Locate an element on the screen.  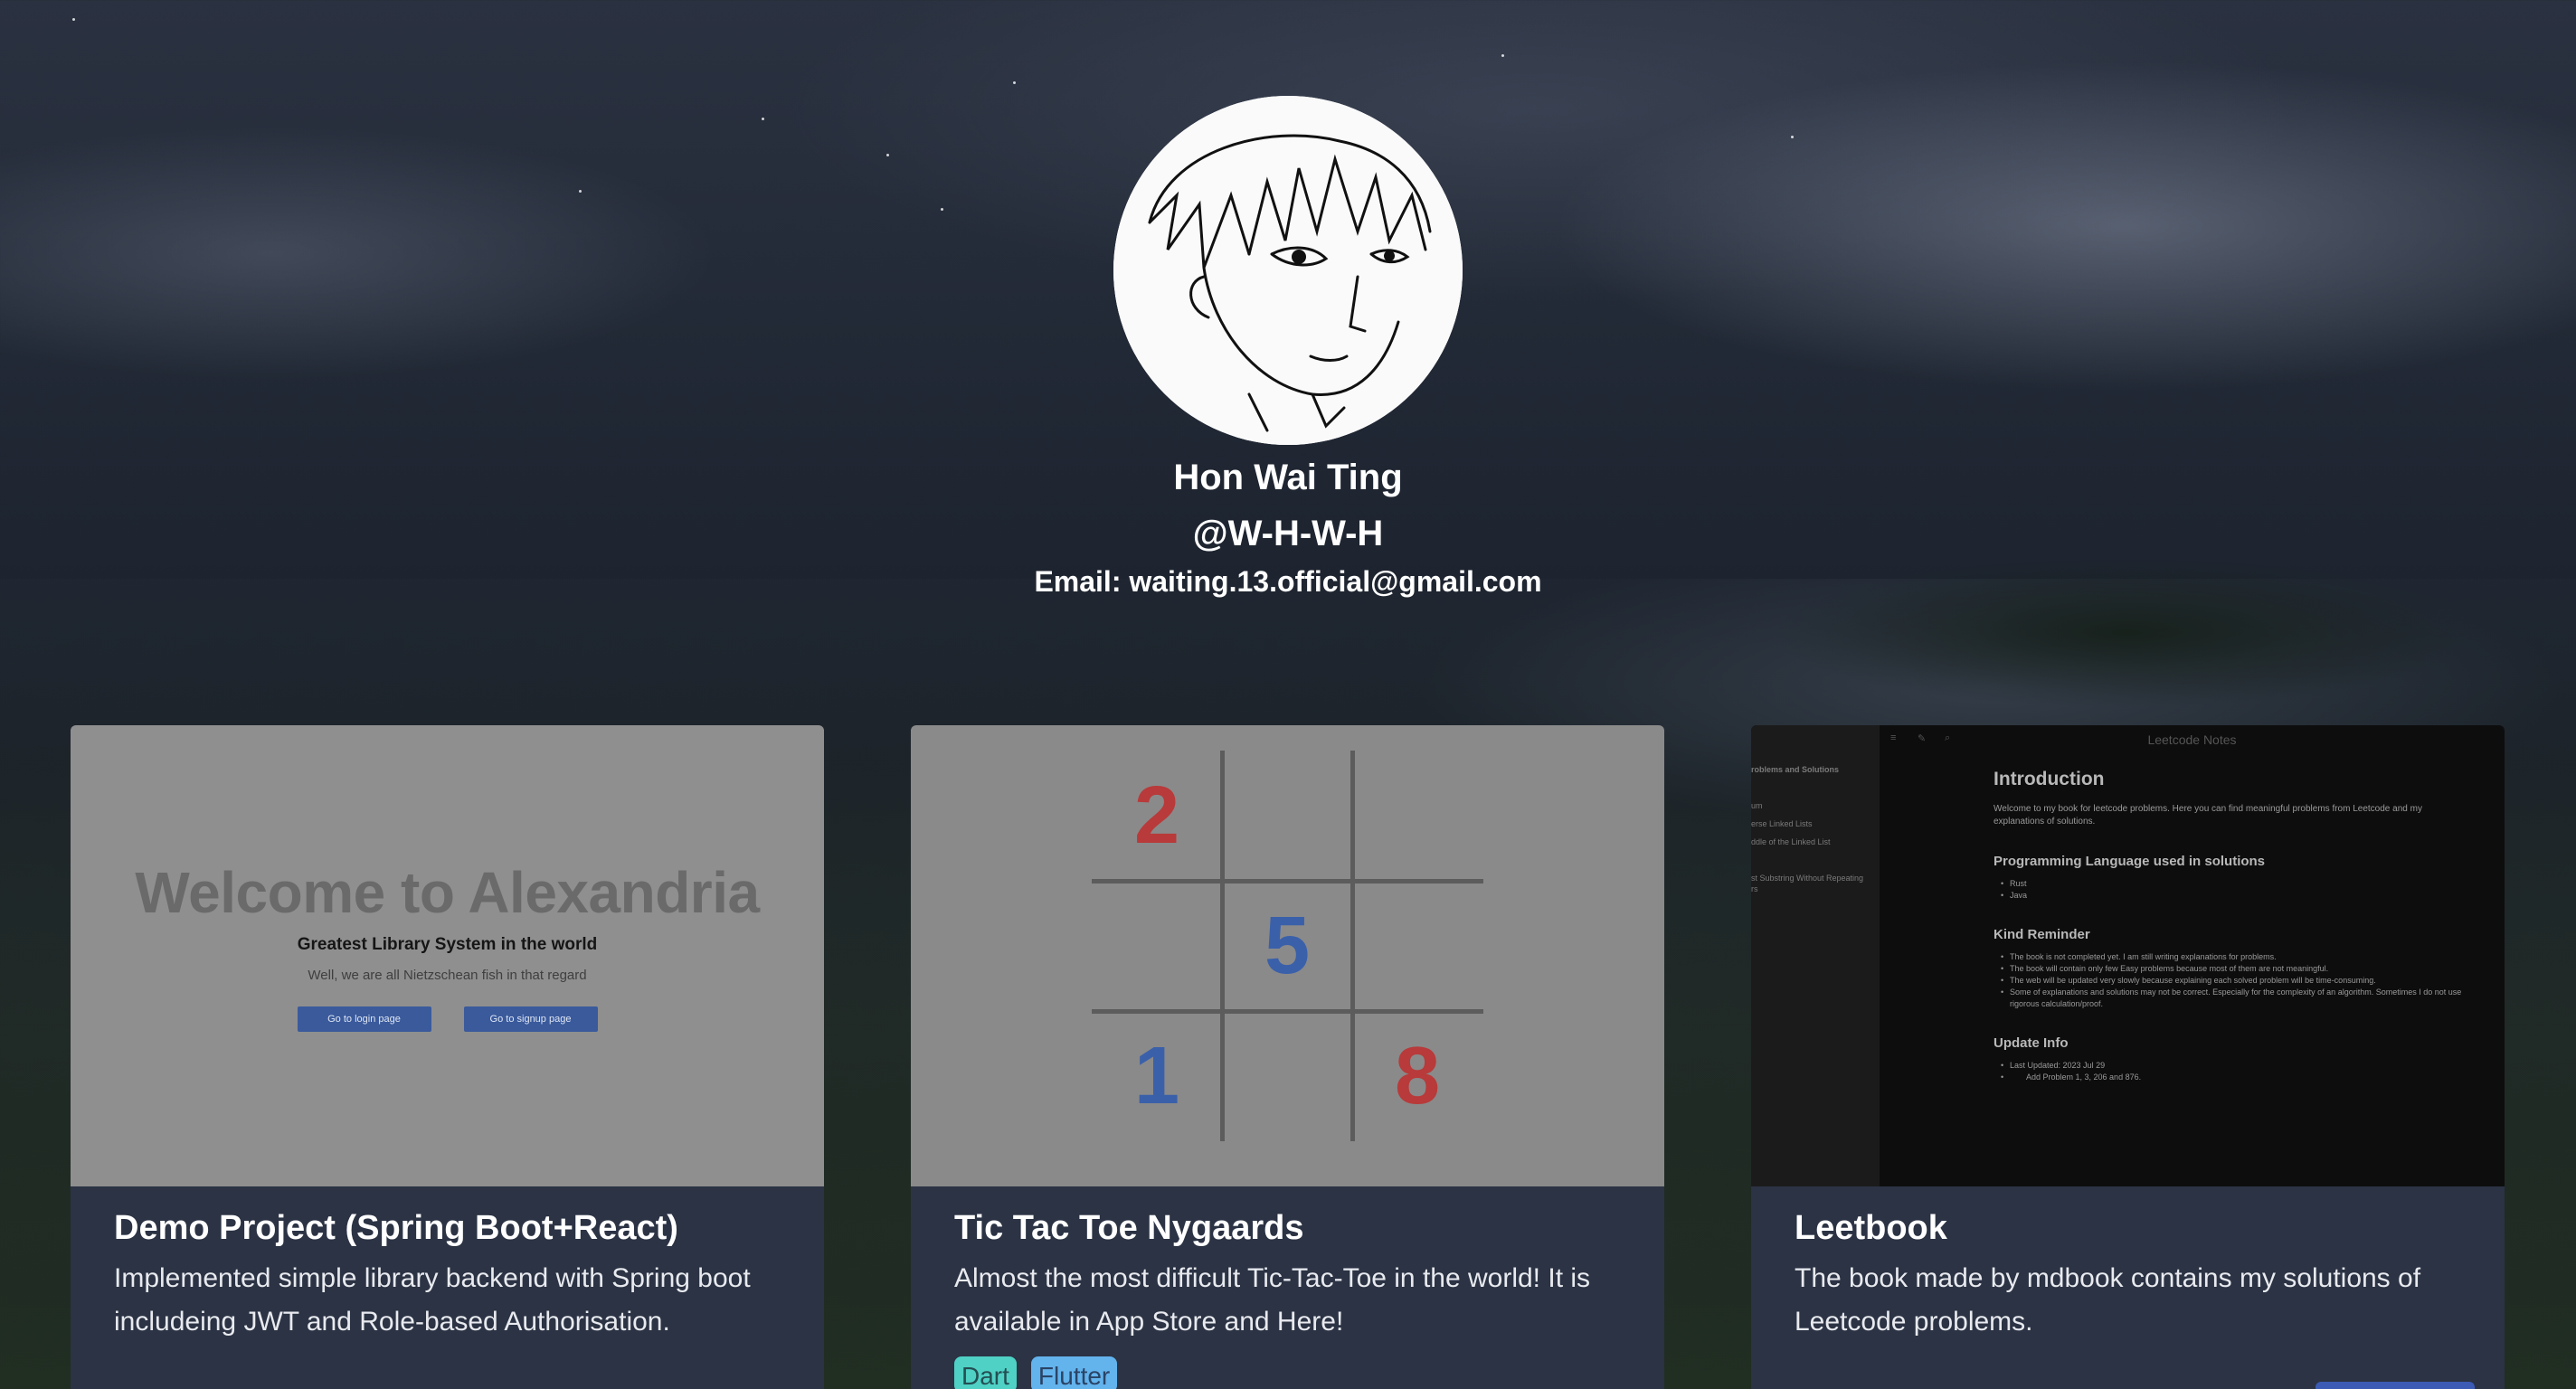
profile-email: Email: waiting.13.official@gmail.com is located at coordinates (1287, 581).